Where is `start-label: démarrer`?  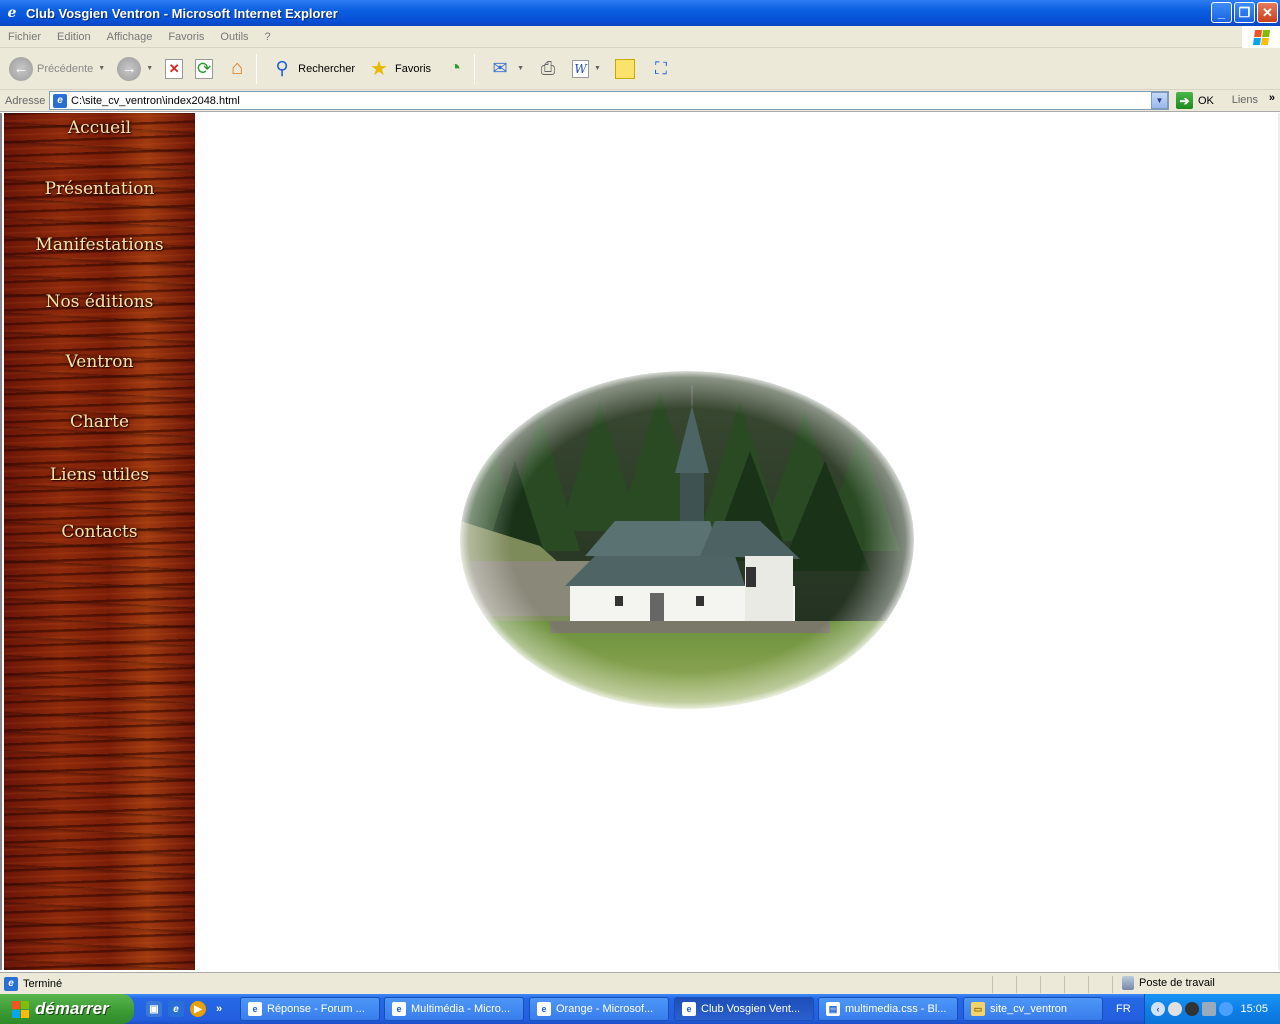
start-label: démarrer is located at coordinates (72, 1008).